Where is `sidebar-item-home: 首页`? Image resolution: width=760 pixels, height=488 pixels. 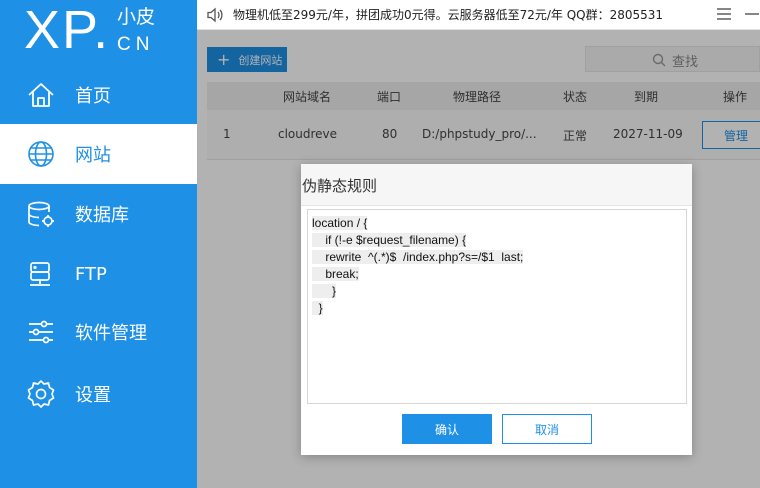
sidebar-item-home: 首页 is located at coordinates (98, 95).